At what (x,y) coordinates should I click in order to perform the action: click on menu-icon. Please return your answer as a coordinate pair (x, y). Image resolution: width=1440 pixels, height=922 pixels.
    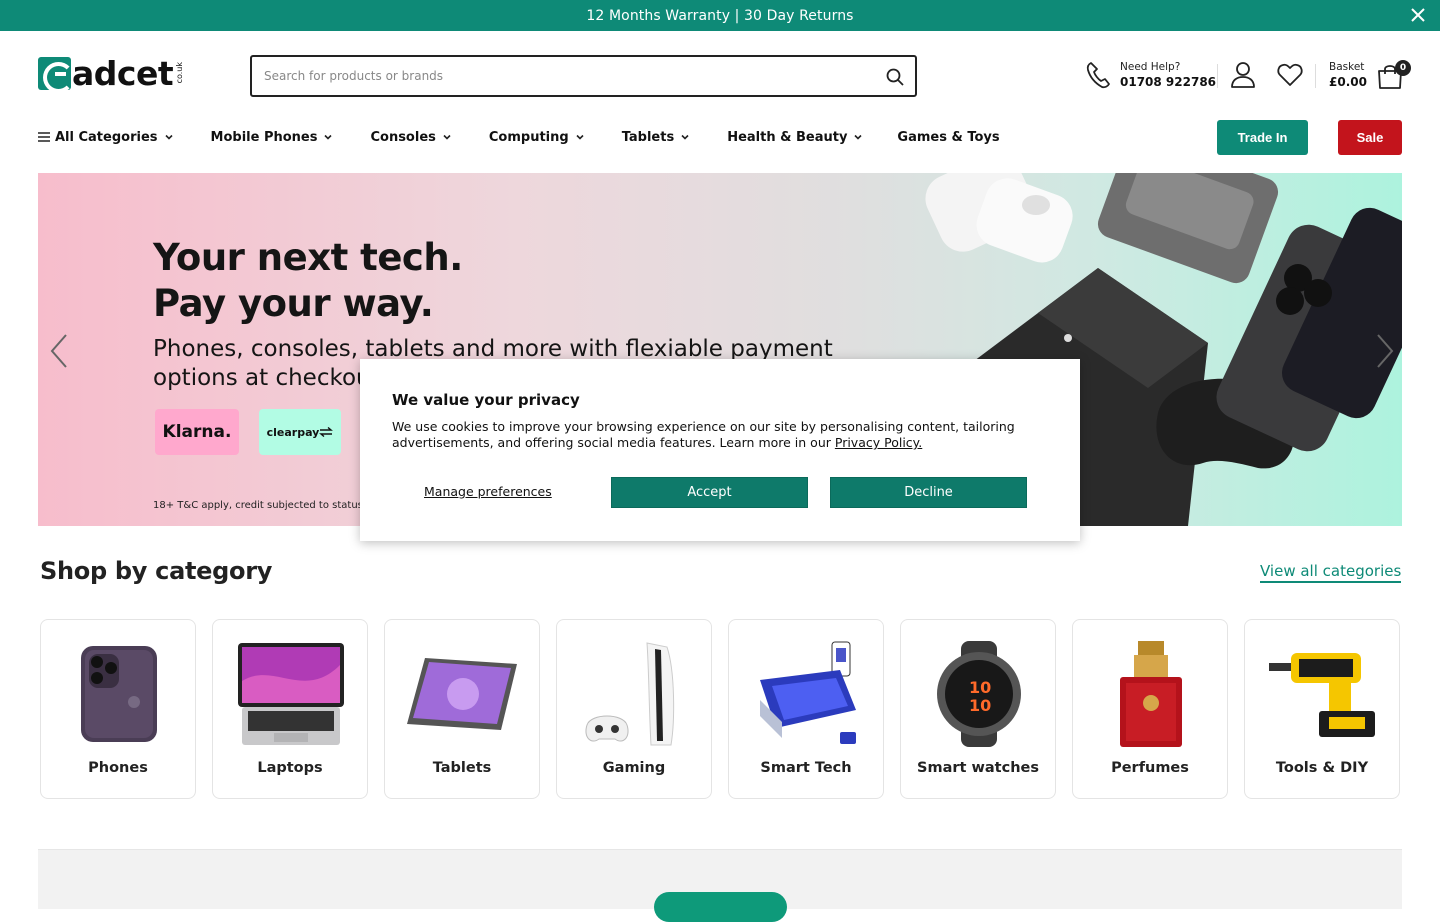
    Looking at the image, I should click on (44, 137).